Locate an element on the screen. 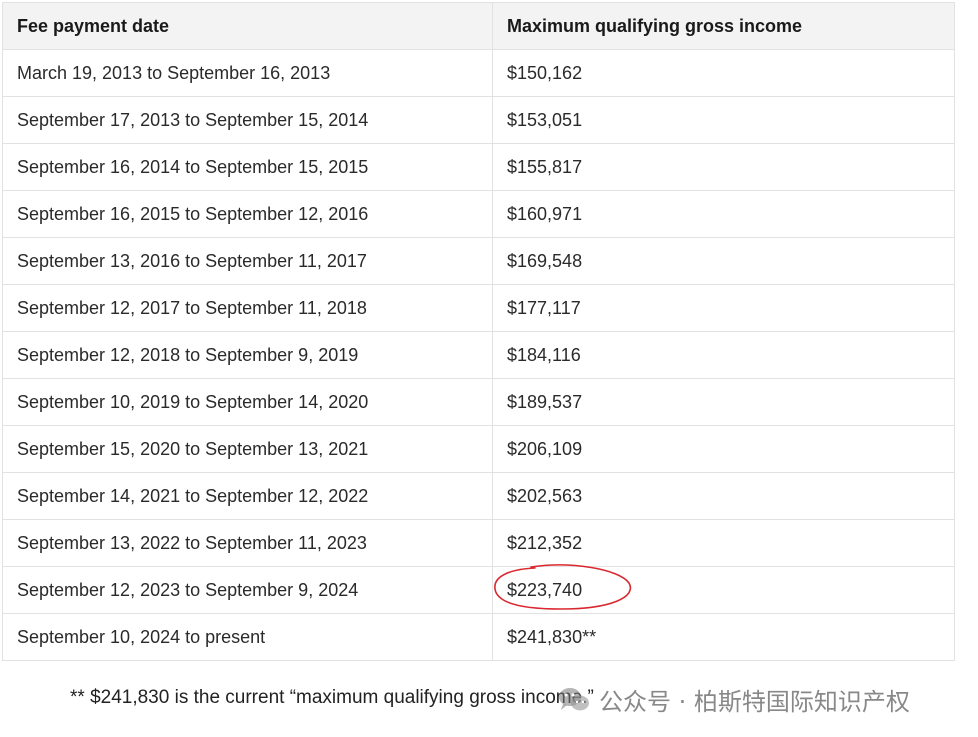 The width and height of the screenshot is (978, 737). income-cell: $150,162 is located at coordinates (723, 73).